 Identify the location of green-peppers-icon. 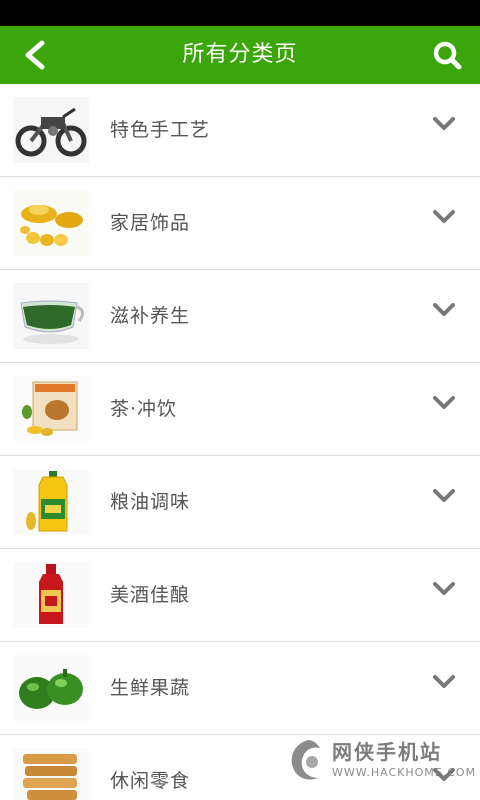
(51, 688).